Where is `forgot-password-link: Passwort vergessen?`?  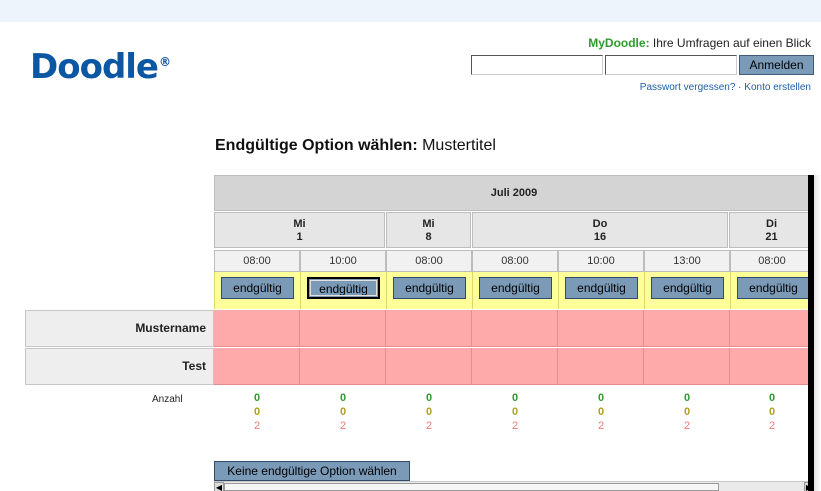
forgot-password-link: Passwort vergessen? is located at coordinates (688, 87).